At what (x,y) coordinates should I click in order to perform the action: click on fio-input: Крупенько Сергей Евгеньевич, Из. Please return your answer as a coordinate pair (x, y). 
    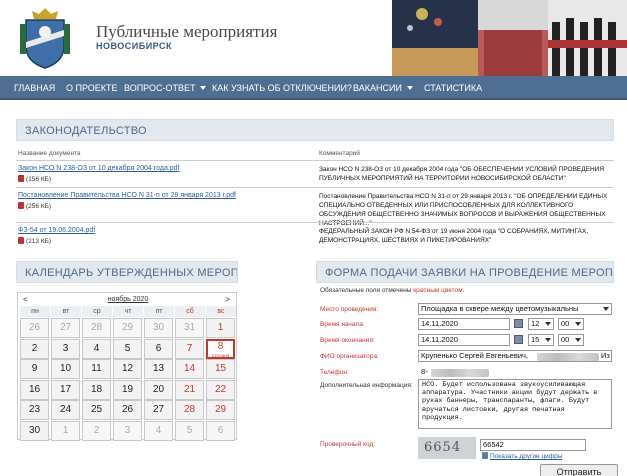
    Looking at the image, I should click on (515, 356).